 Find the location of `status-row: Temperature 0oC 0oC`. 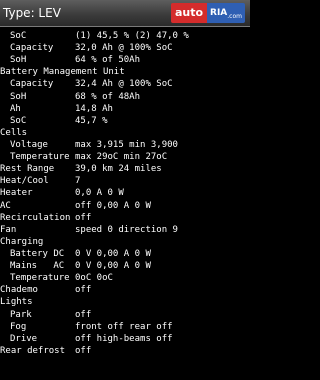

status-row: Temperature 0oC 0oC is located at coordinates (125, 278).